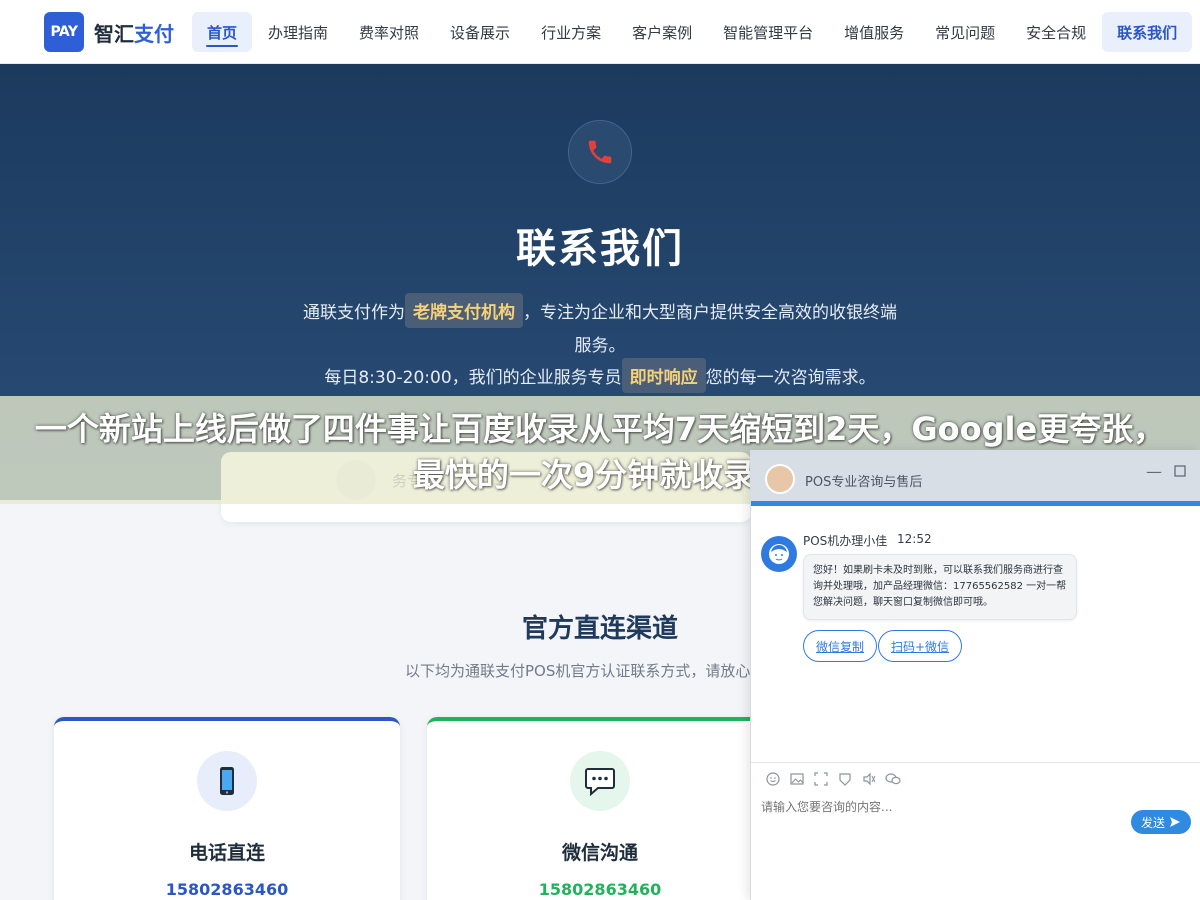 The width and height of the screenshot is (1200, 900). I want to click on wechat-icon, so click(893, 779).